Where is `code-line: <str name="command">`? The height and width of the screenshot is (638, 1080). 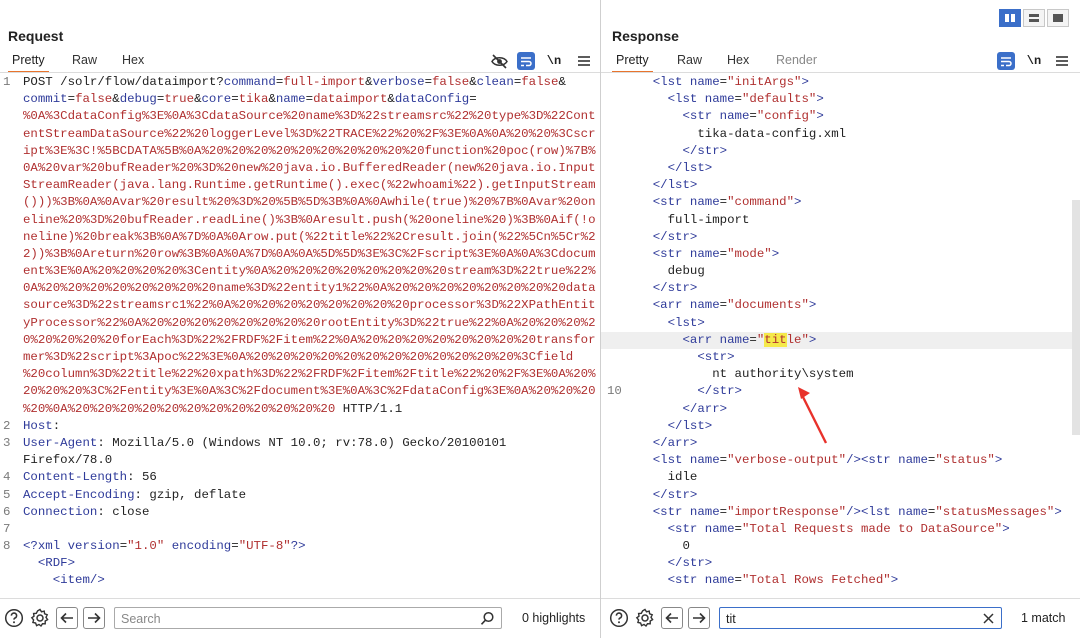 code-line: <str name="command"> is located at coordinates (840, 202).